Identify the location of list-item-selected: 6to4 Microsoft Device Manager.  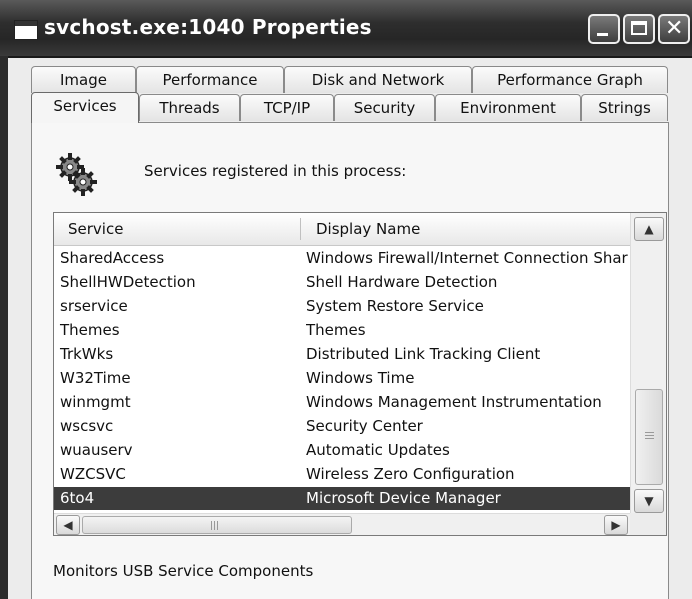
(342, 498).